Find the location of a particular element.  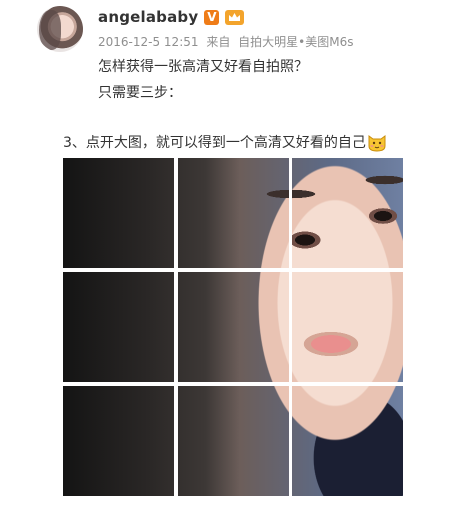

avatar is located at coordinates (60, 29).